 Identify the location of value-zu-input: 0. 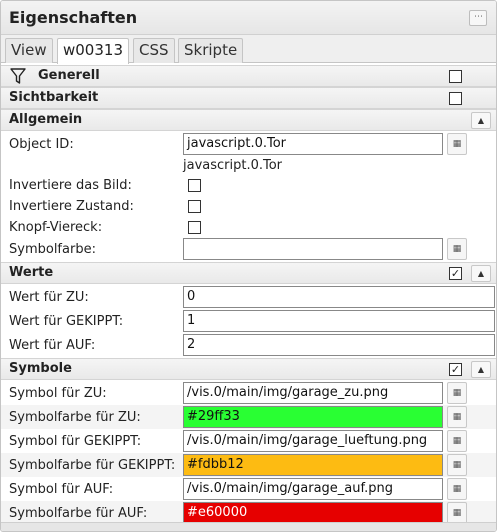
(339, 297).